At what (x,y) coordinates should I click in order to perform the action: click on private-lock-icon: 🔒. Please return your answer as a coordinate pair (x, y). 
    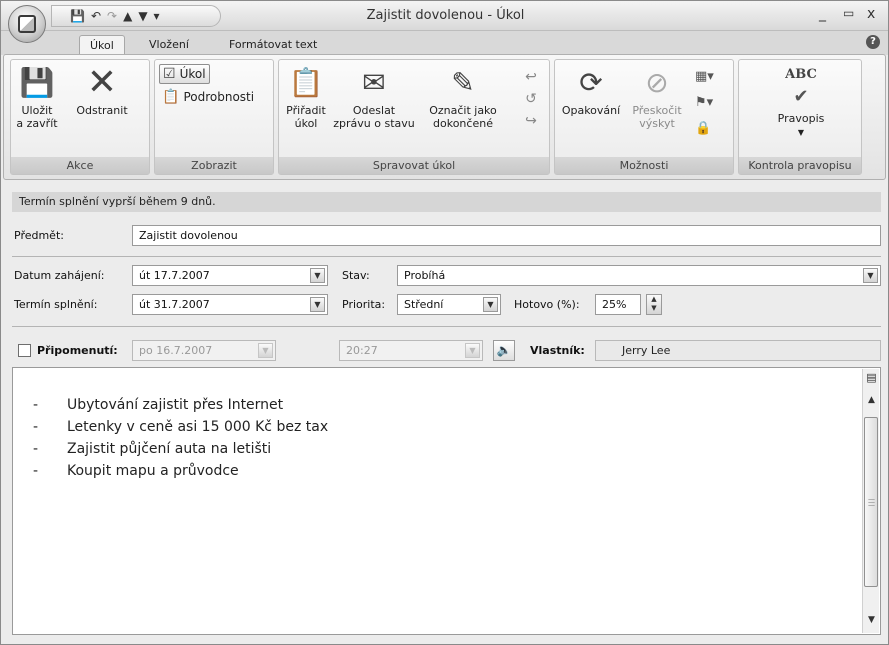
    Looking at the image, I should click on (712, 129).